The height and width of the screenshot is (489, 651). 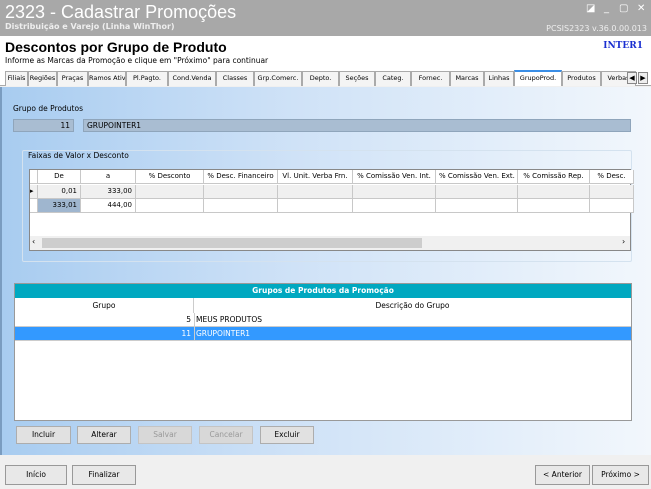 What do you see at coordinates (194, 327) in the screenshot?
I see `column-divider` at bounding box center [194, 327].